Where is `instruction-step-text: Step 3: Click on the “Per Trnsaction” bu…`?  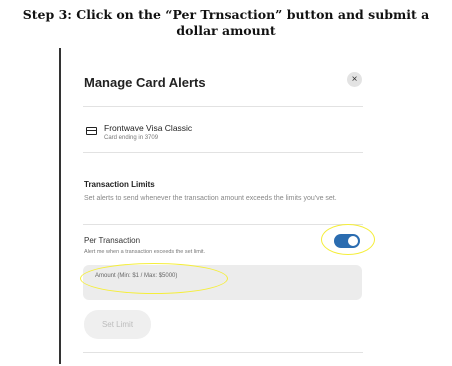
instruction-step-text: Step 3: Click on the “Per Trnsaction” bu… is located at coordinates (226, 22).